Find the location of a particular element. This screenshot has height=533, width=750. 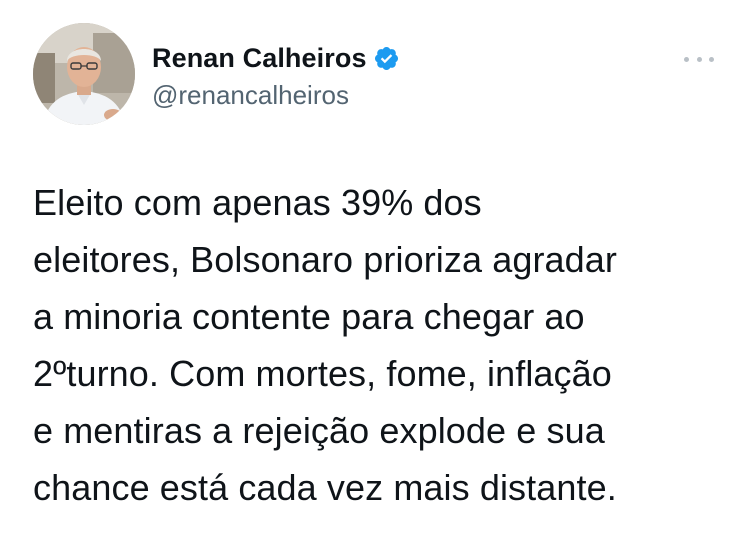

author-info: Renan Calheiros @renancalheiros is located at coordinates (276, 75).